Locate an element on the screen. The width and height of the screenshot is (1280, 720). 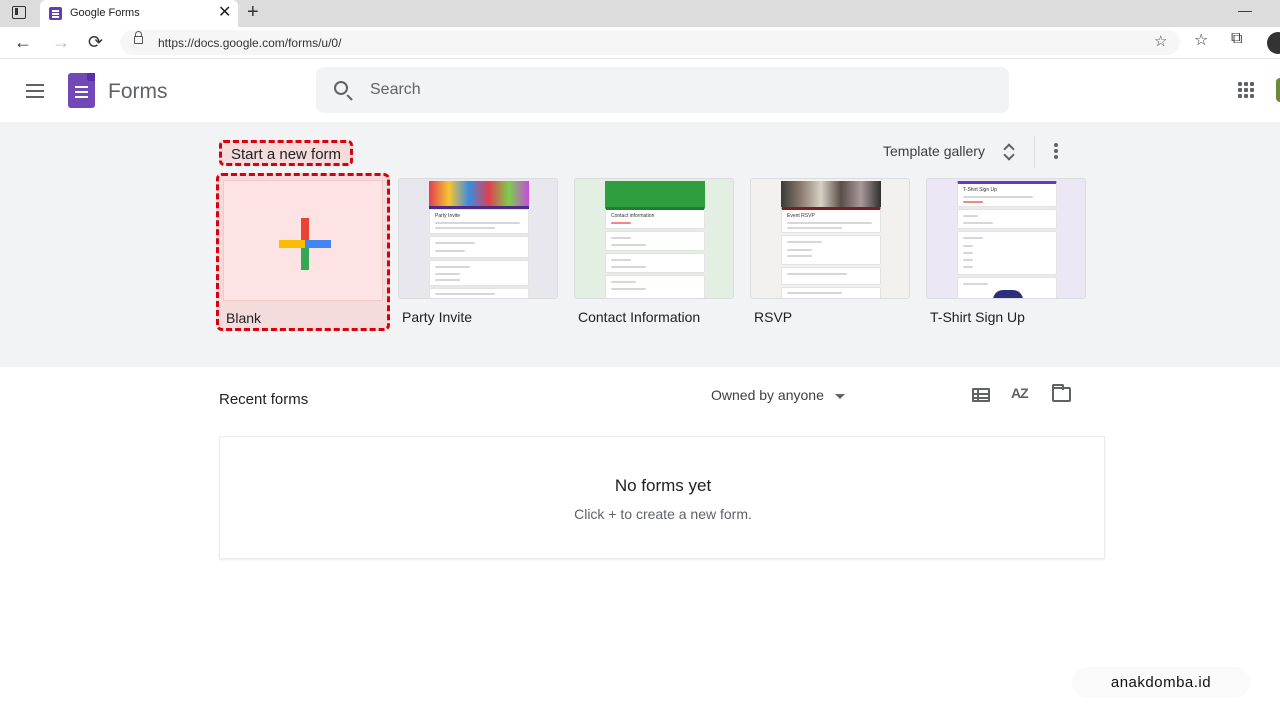
minimize-window-icon: — is located at coordinates (1245, 10).